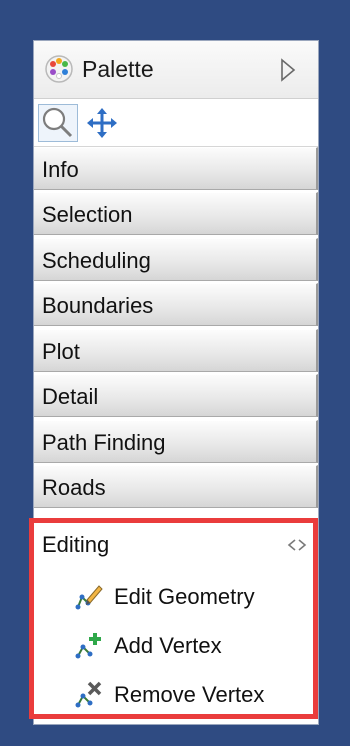 The width and height of the screenshot is (350, 746). What do you see at coordinates (288, 70) in the screenshot?
I see `triangle-right-icon` at bounding box center [288, 70].